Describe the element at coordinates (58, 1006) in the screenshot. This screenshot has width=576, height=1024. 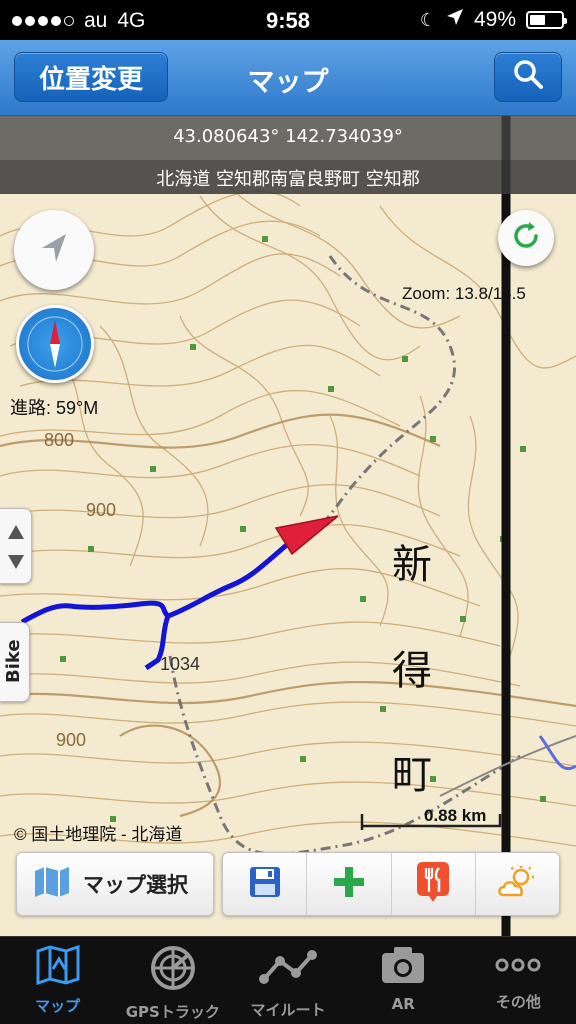
I see `tab-map-label: マップ` at that location.